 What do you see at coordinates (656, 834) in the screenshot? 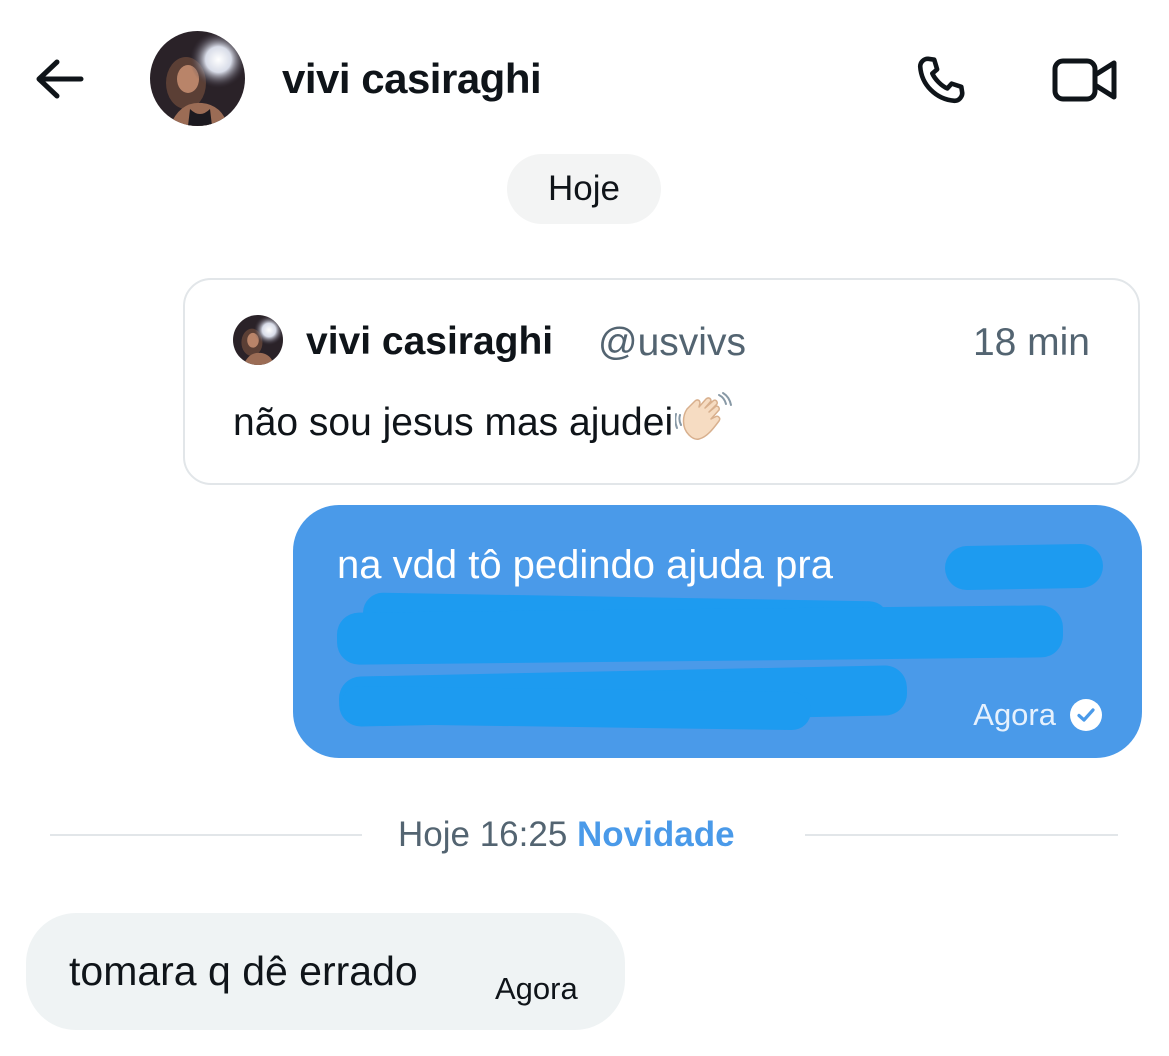
I see `divider-new-badge: Novidade` at bounding box center [656, 834].